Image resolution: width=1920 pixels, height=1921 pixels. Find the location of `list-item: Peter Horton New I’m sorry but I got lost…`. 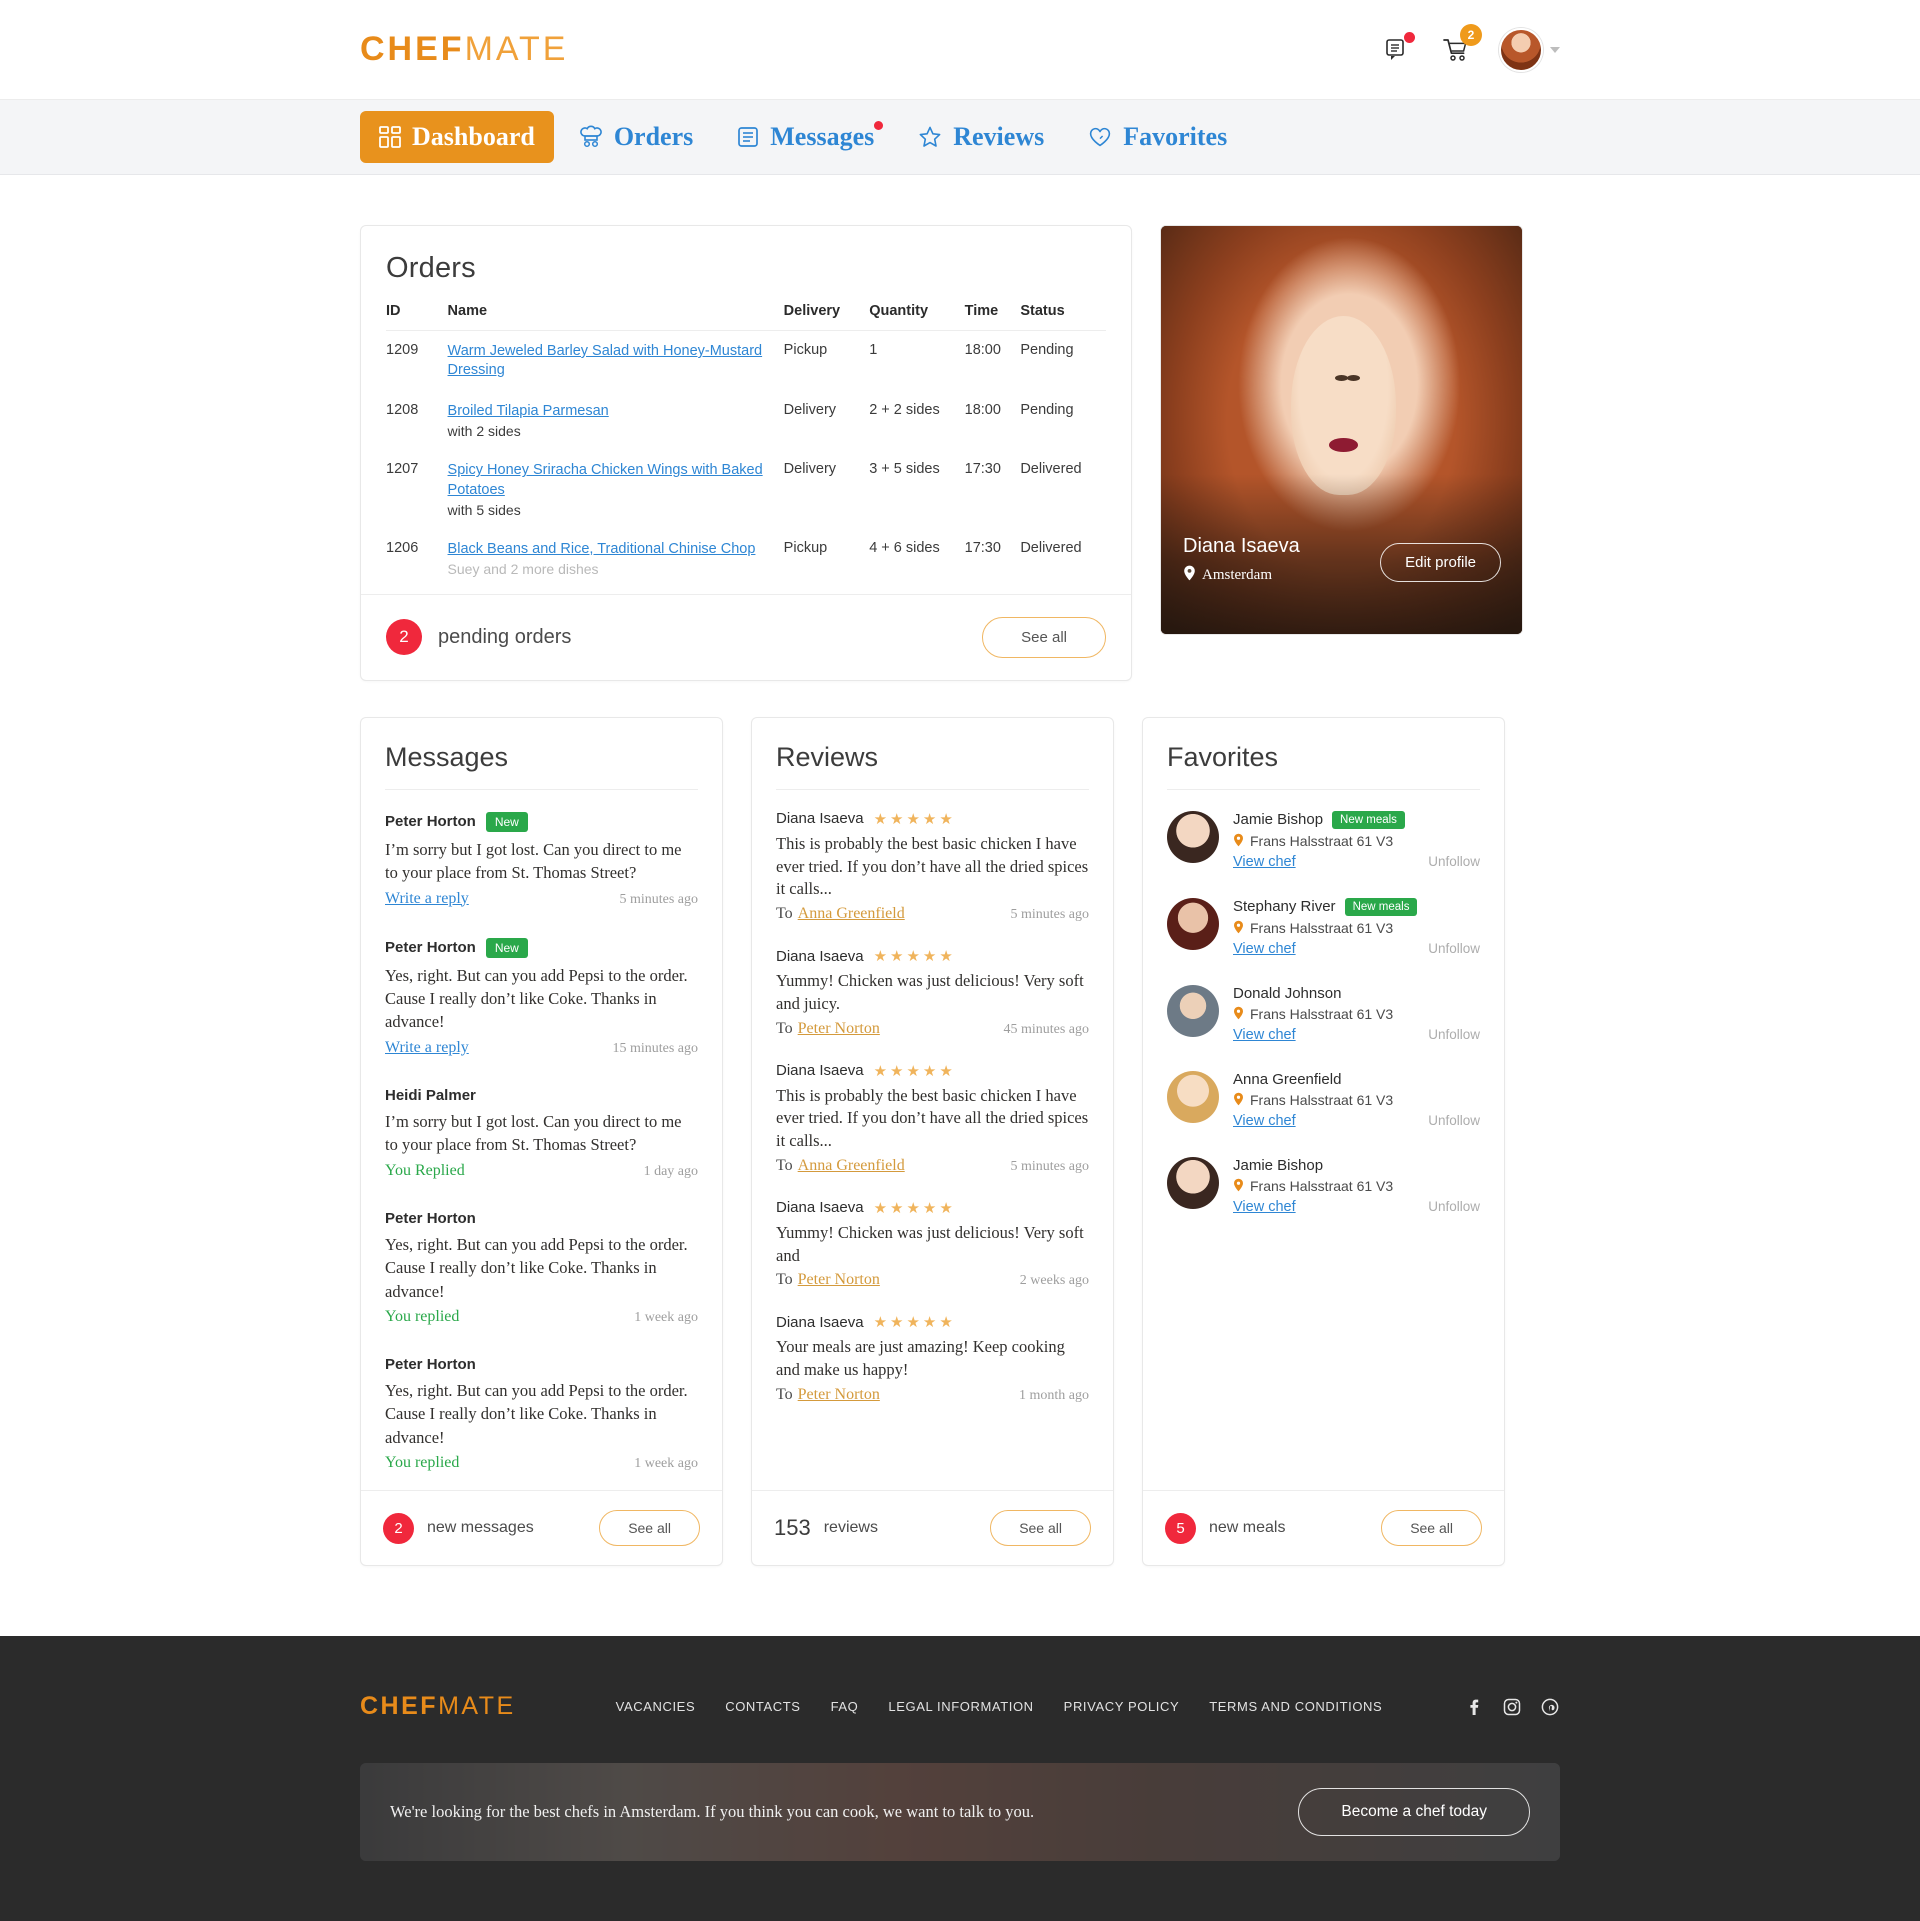

list-item: Peter Horton New I’m sorry but I got lost… is located at coordinates (541, 859).